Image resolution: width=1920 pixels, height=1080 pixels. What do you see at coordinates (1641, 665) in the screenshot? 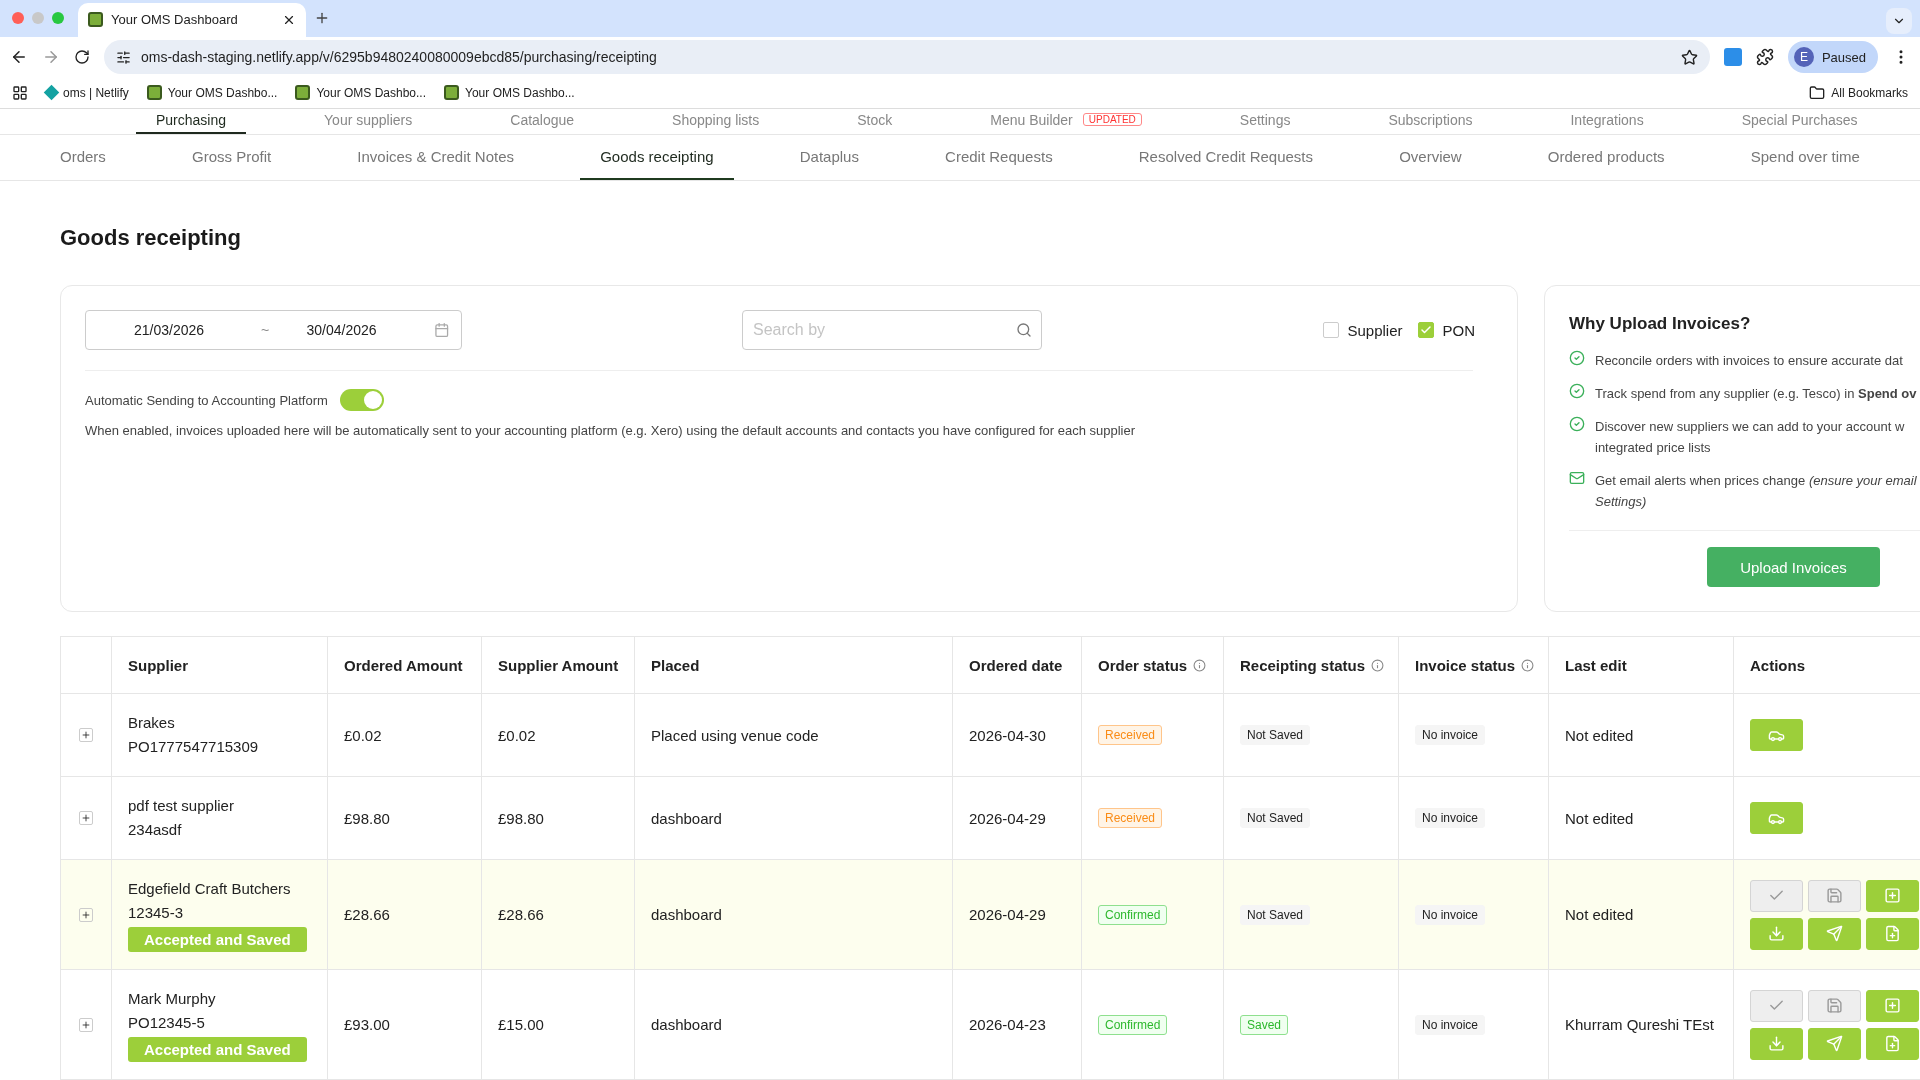
I see `column-header: Last edit` at bounding box center [1641, 665].